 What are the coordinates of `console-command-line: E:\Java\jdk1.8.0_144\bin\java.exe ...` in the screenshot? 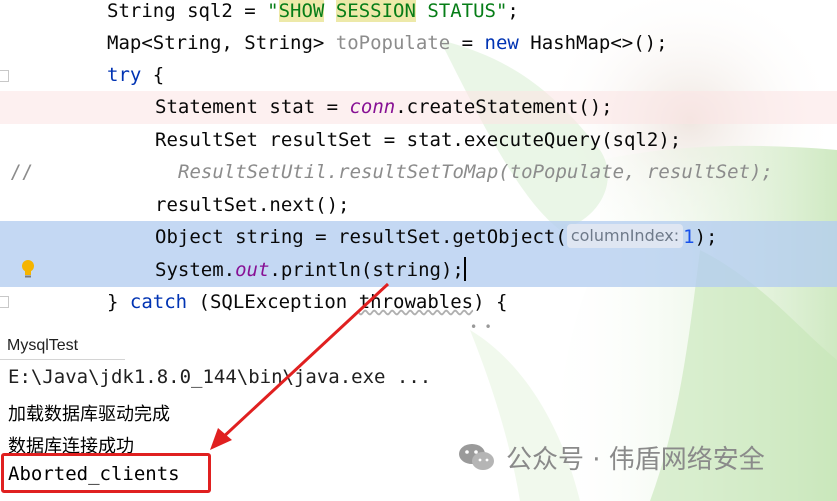 It's located at (220, 377).